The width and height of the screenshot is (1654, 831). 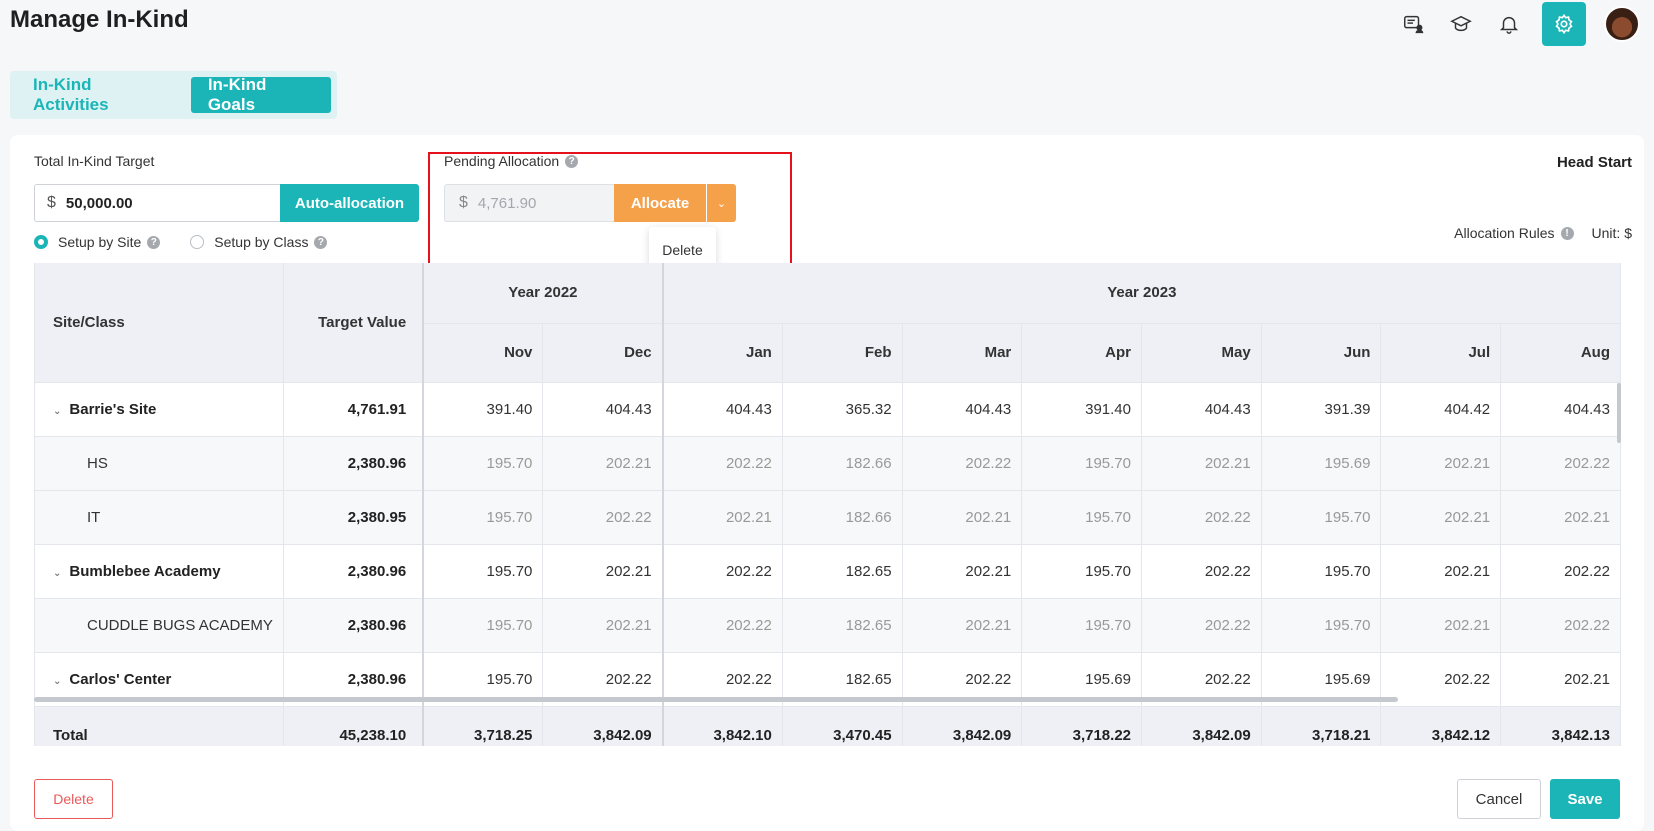 I want to click on bell-icon, so click(x=1509, y=24).